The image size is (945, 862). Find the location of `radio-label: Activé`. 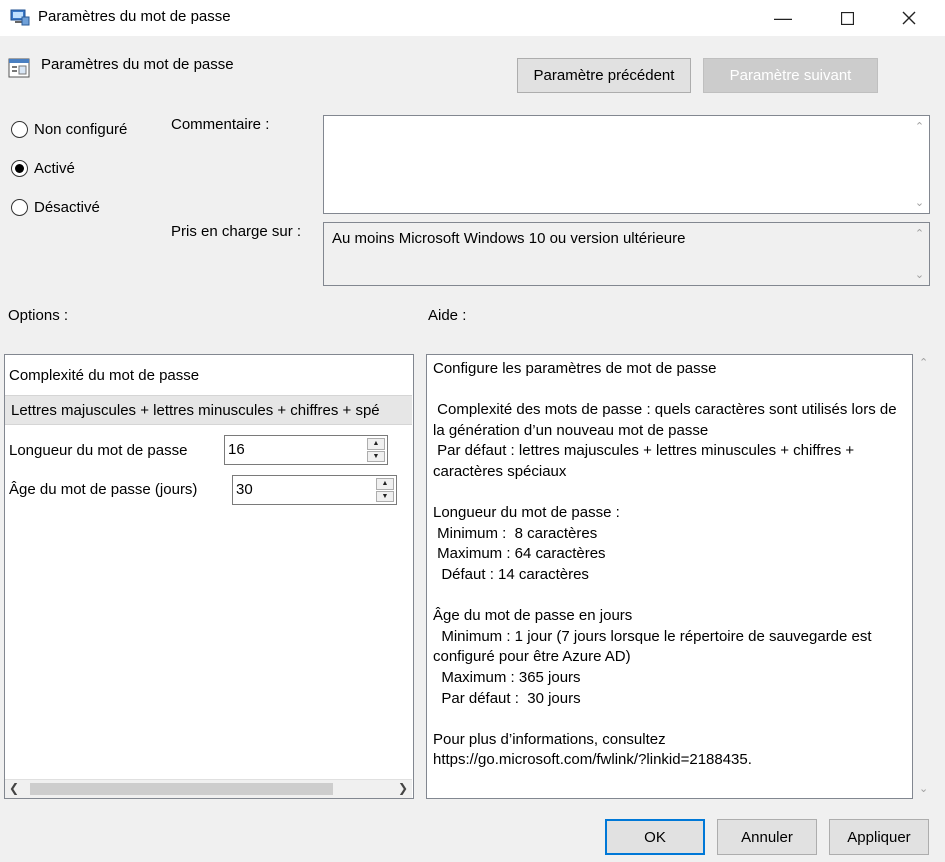

radio-label: Activé is located at coordinates (54, 168).